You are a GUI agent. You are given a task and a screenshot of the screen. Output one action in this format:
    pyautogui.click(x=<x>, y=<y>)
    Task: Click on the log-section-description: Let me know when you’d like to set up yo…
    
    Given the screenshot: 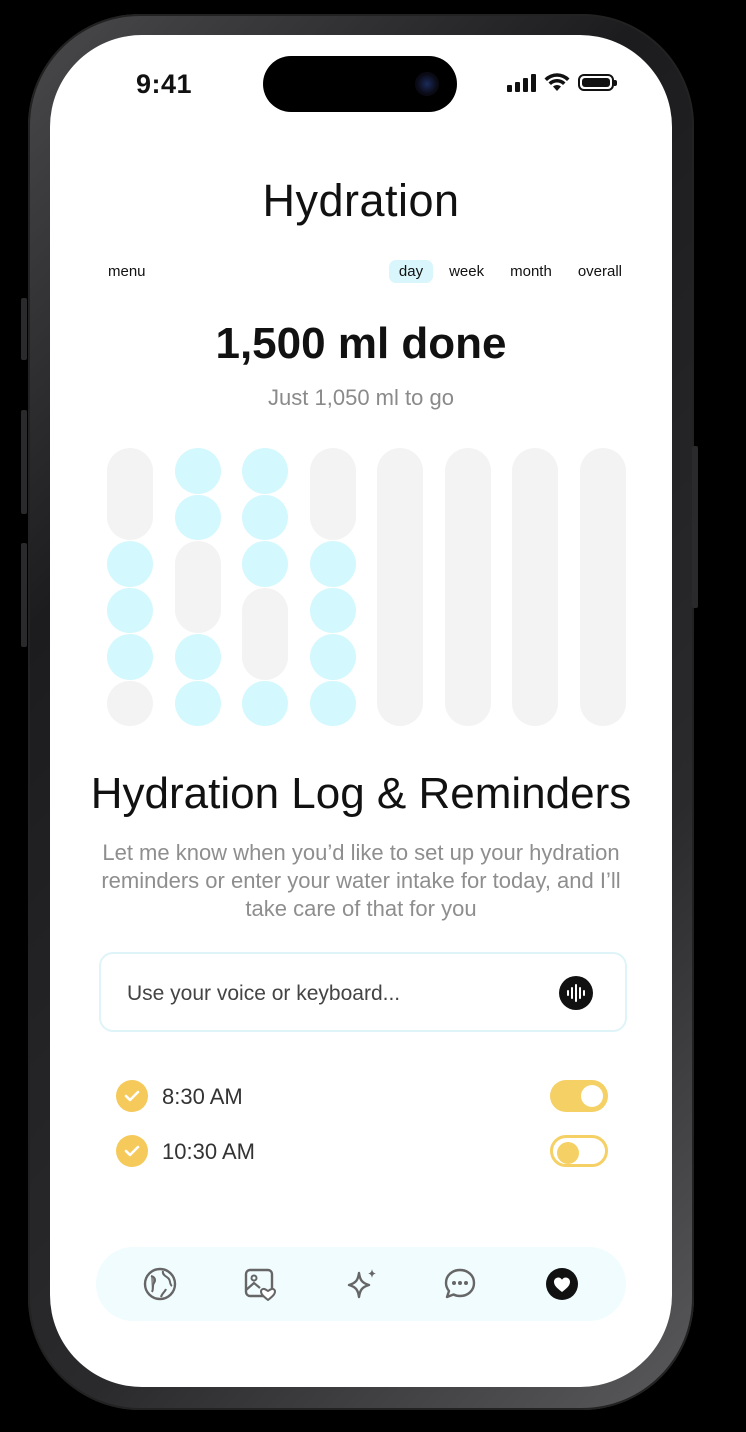 What is the action you would take?
    pyautogui.click(x=361, y=880)
    